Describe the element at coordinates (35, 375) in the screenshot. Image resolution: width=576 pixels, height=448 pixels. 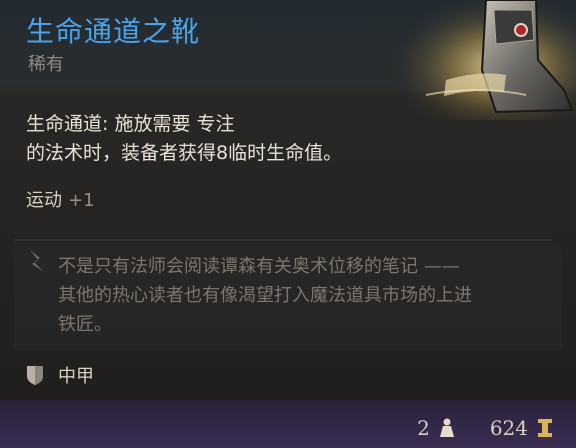
I see `shield-icon` at that location.